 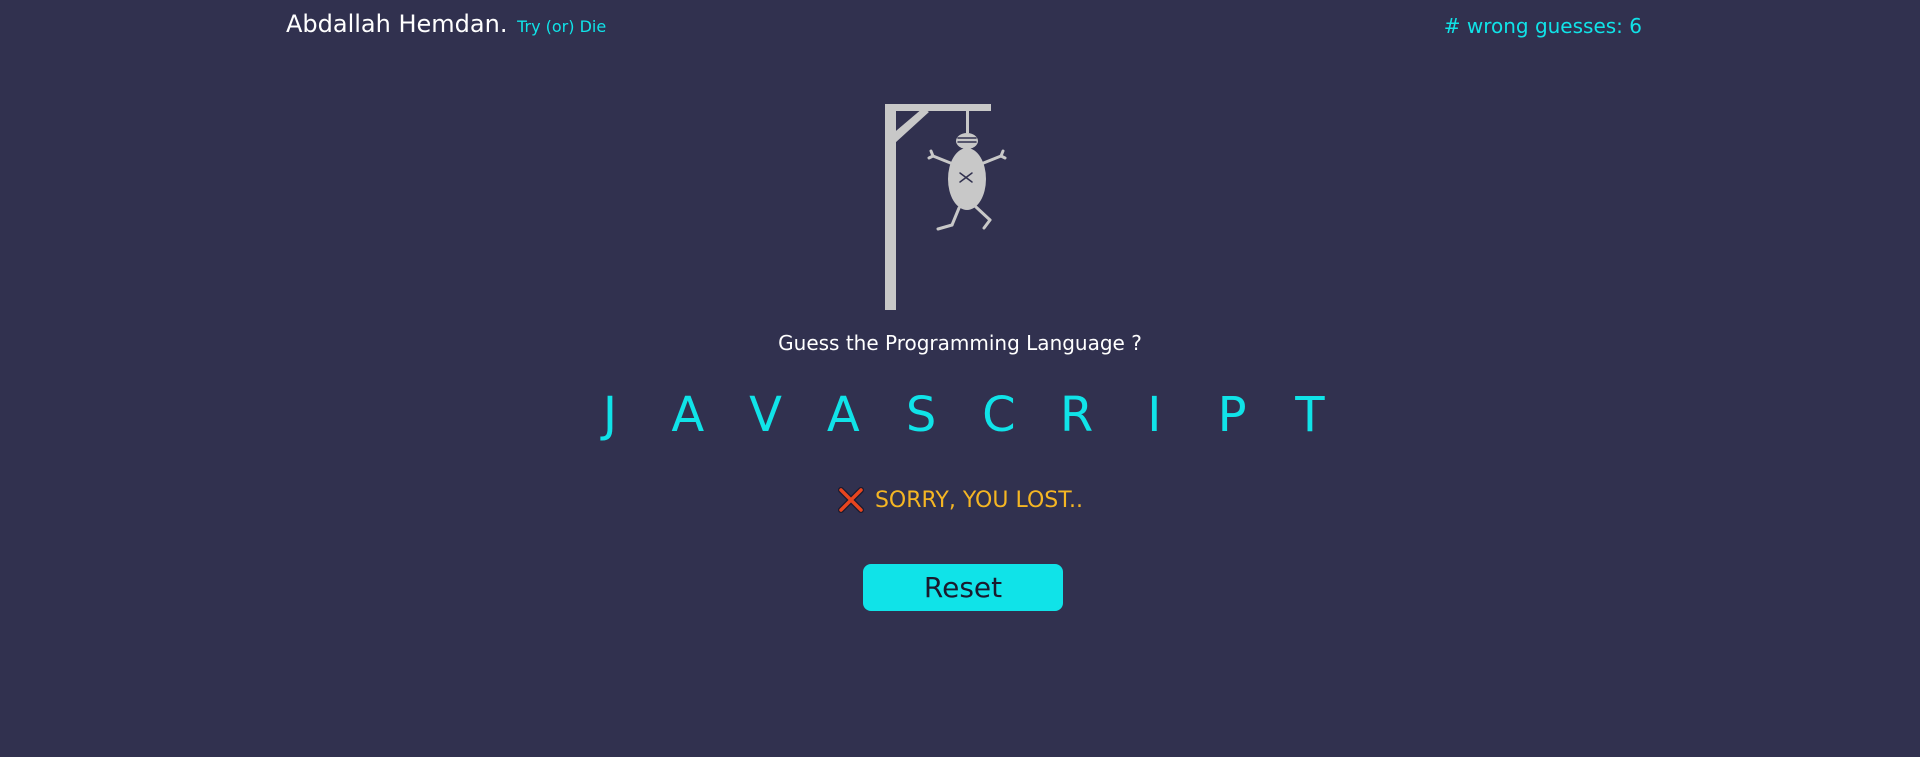 What do you see at coordinates (562, 26) in the screenshot?
I see `brand-tagline: Try (or) Die` at bounding box center [562, 26].